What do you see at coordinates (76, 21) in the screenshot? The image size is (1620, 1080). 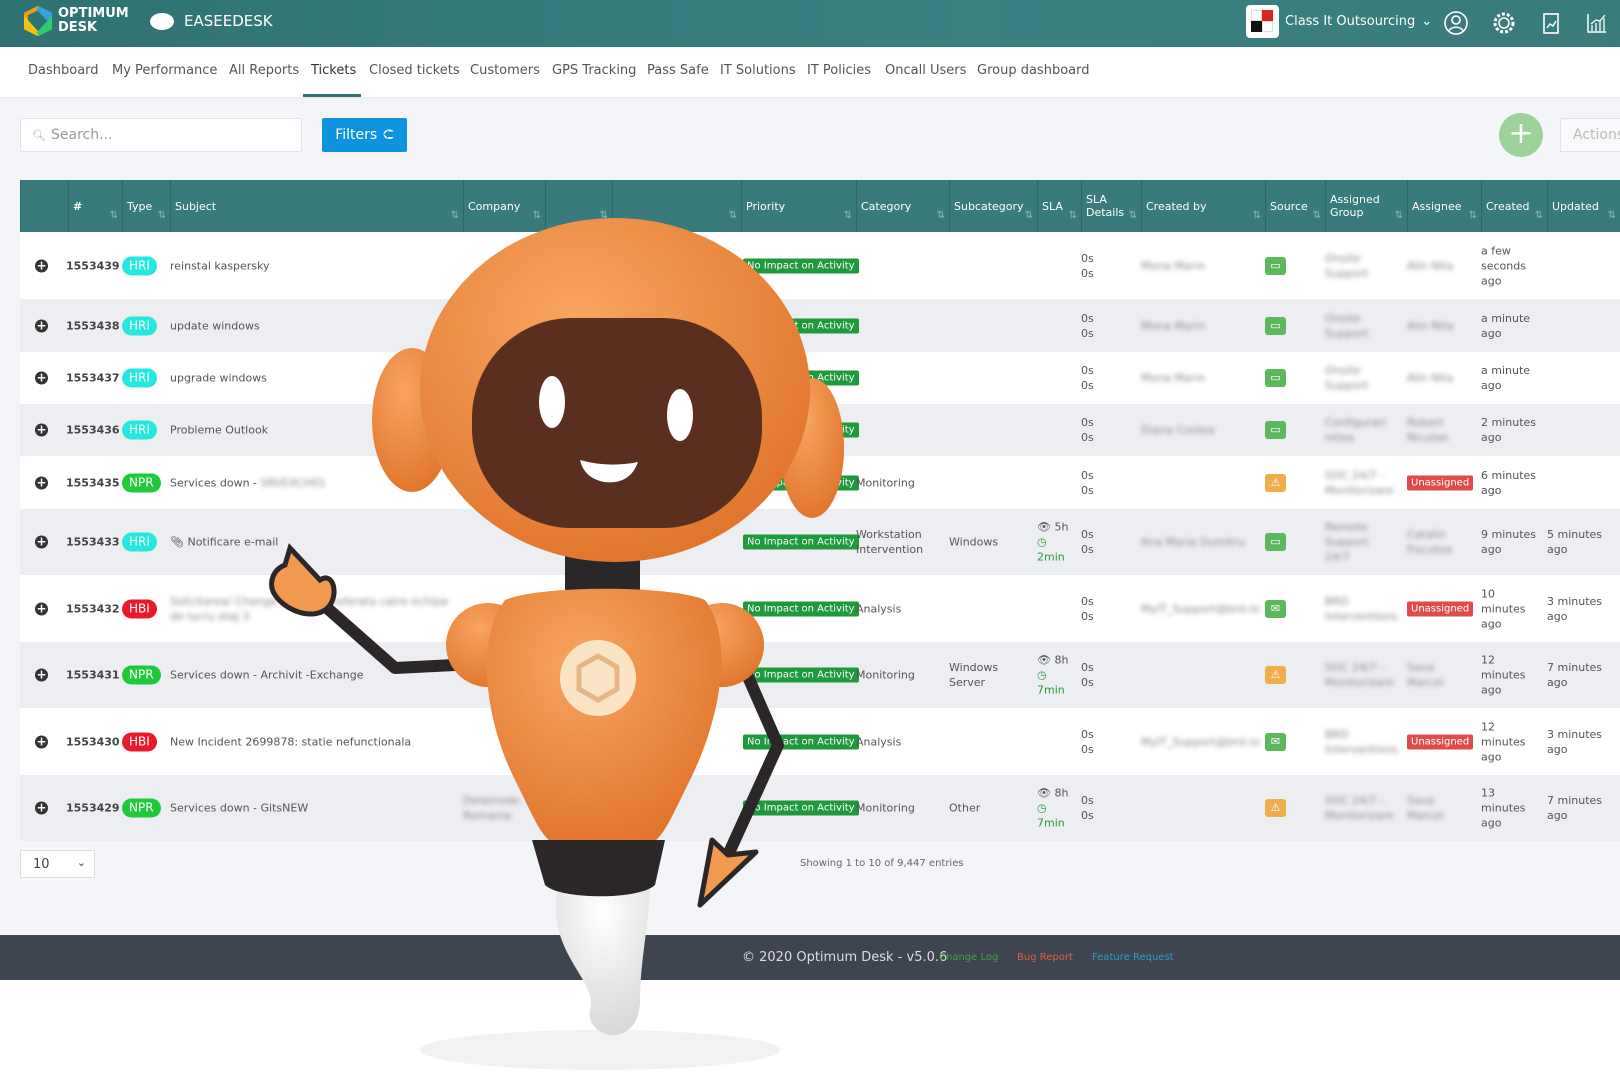 I see `optimum-desk-logo: OPTIMUM DESK` at bounding box center [76, 21].